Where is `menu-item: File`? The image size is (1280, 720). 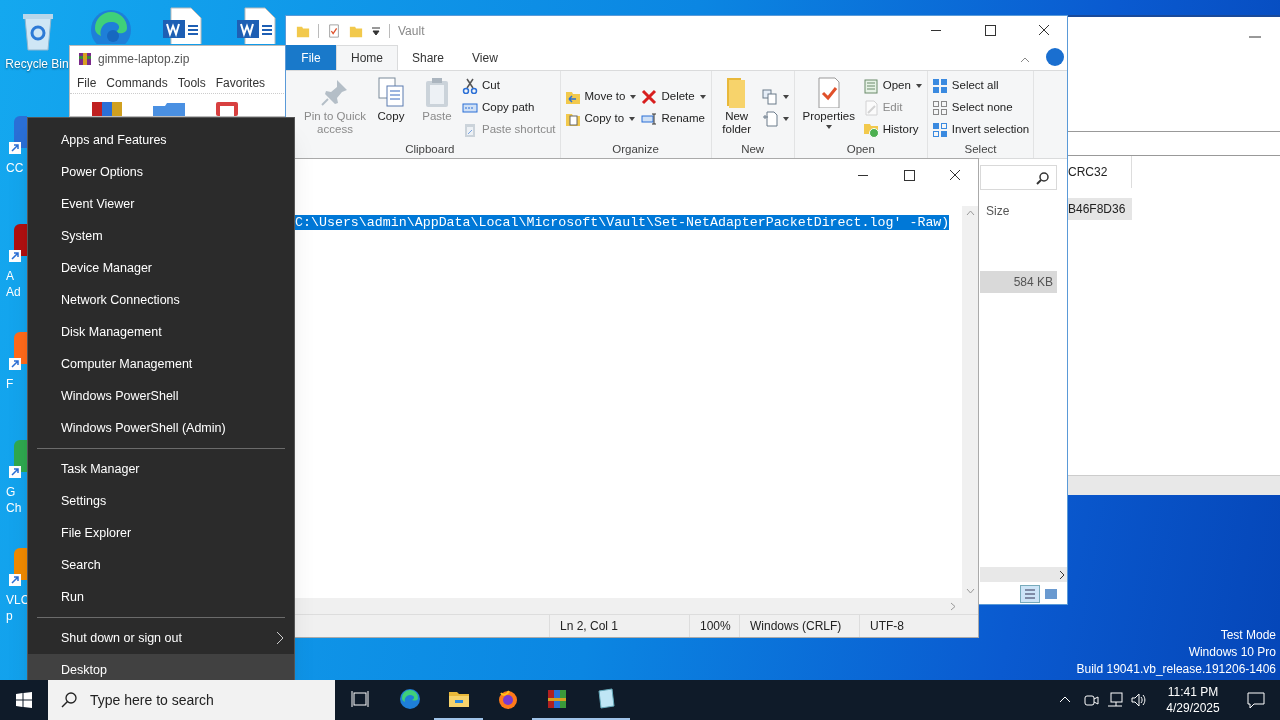
menu-item: File is located at coordinates (87, 82).